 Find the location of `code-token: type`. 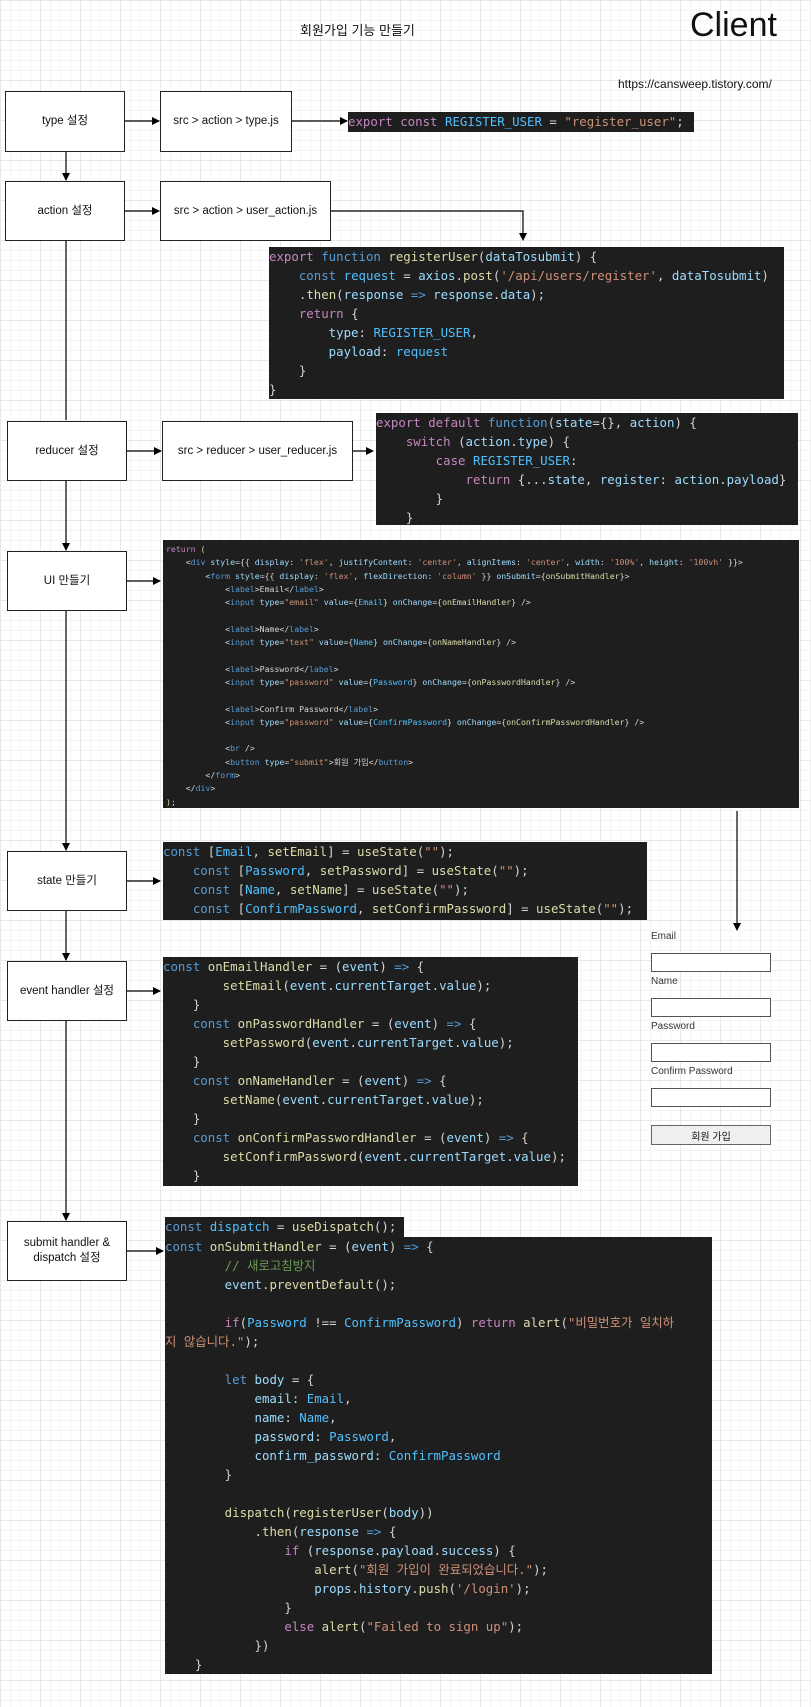

code-token: type is located at coordinates (269, 642).